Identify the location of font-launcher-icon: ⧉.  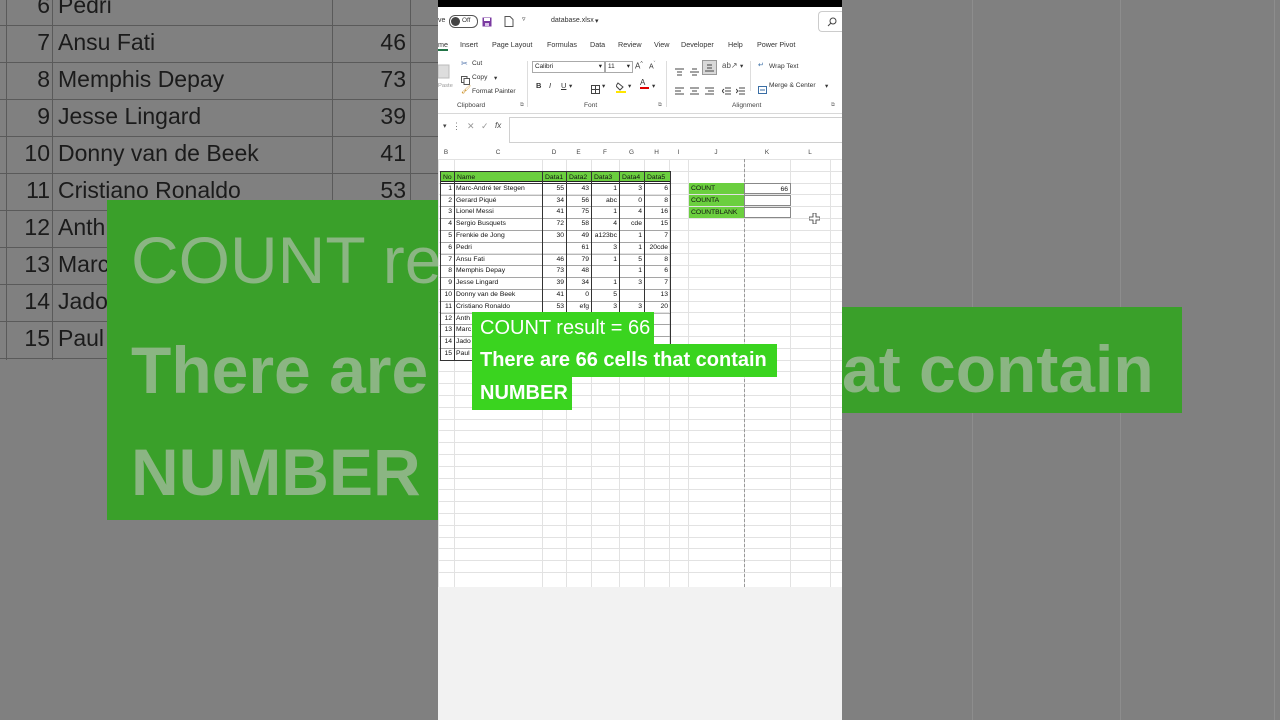
(660, 105).